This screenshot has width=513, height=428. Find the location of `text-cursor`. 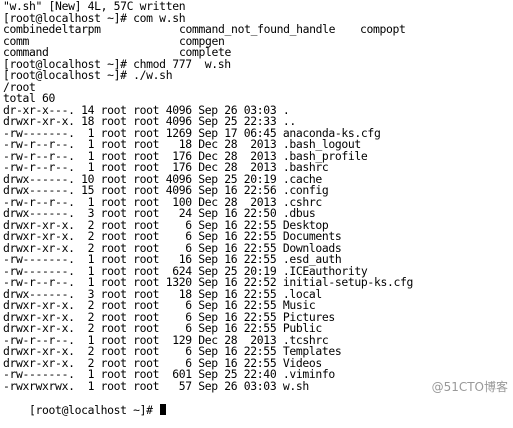

text-cursor is located at coordinates (163, 409).